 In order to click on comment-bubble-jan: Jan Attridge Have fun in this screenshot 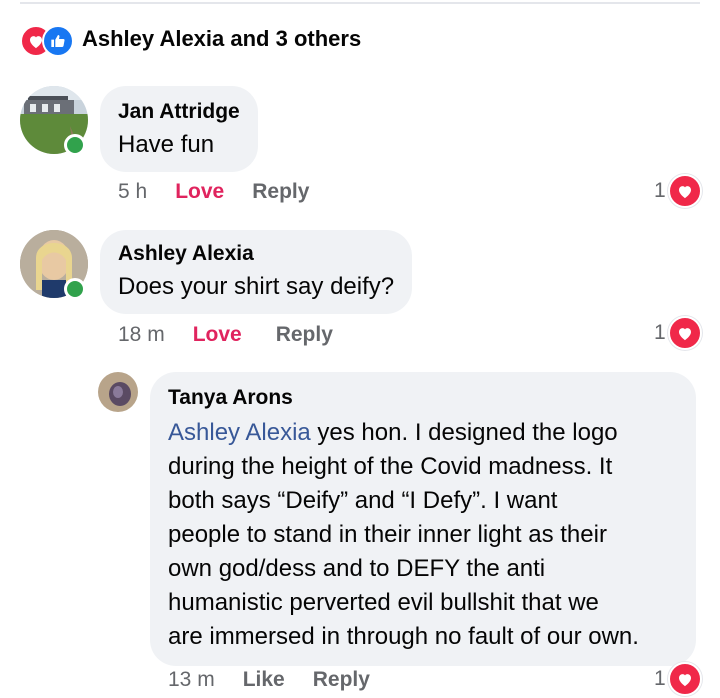, I will do `click(179, 129)`.